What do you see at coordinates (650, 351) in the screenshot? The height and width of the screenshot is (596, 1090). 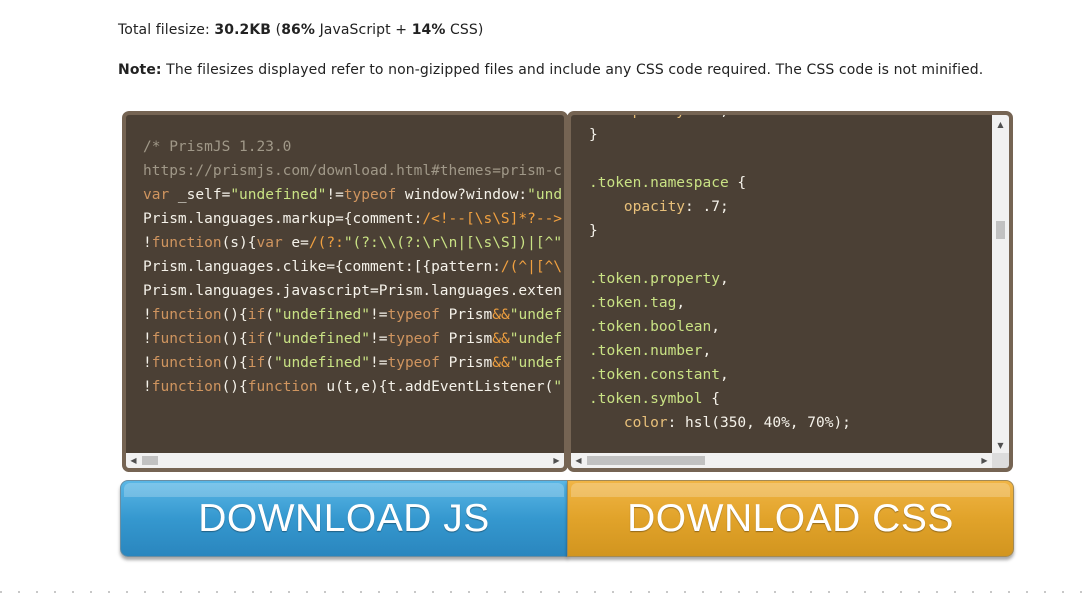 I see `css-code-line: .token.number,` at bounding box center [650, 351].